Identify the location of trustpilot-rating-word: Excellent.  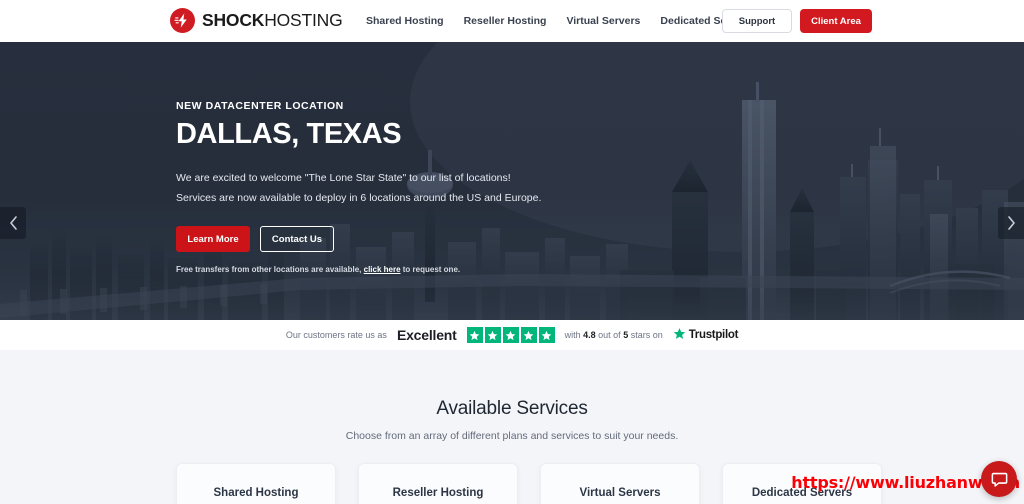
(426, 335).